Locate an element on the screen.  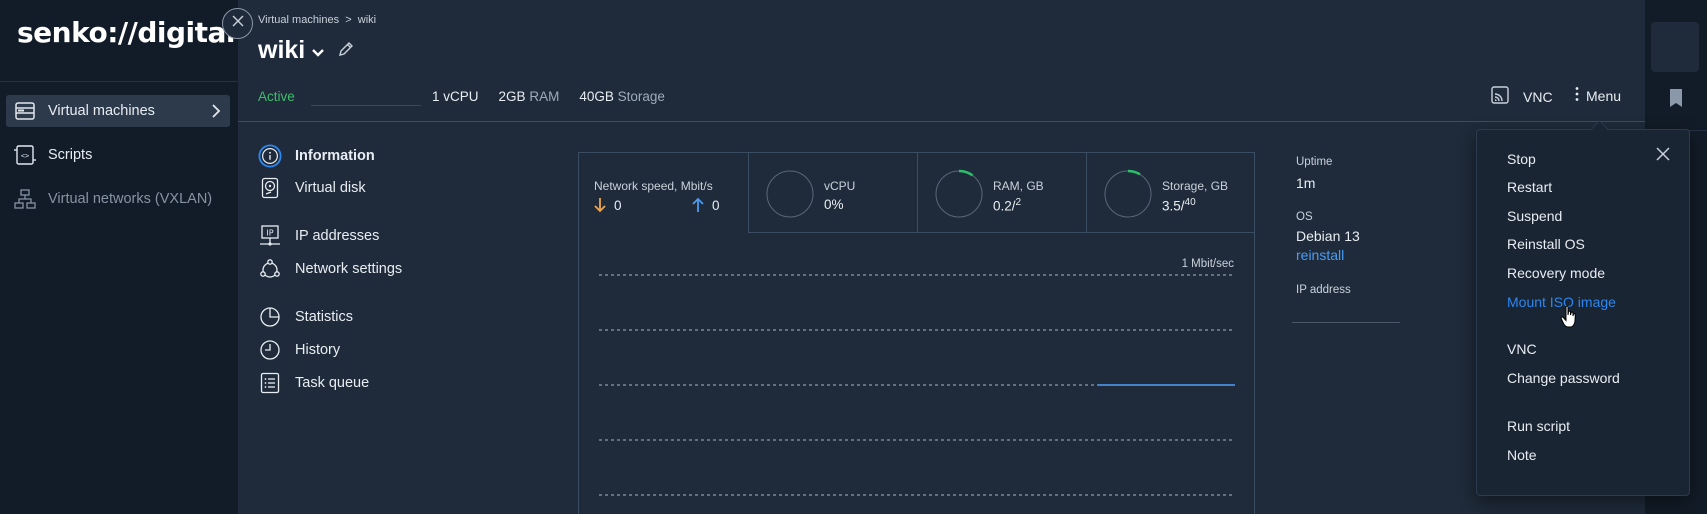
menu-item-restart: Restart is located at coordinates (1529, 187).